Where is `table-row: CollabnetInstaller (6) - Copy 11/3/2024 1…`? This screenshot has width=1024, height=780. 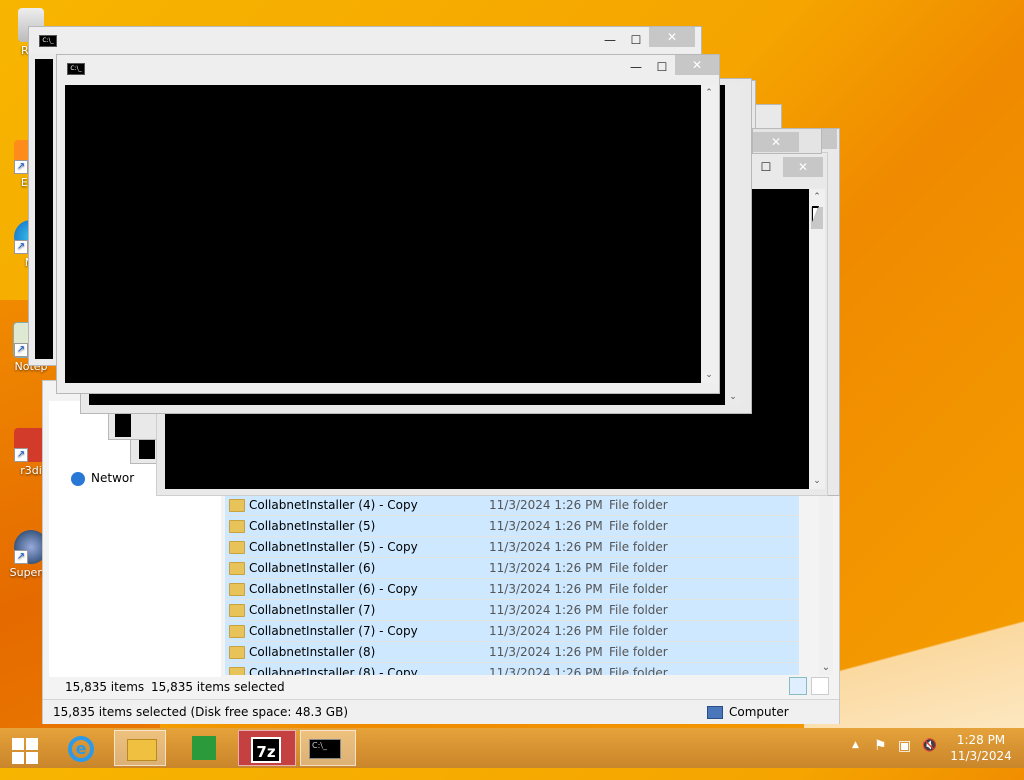 table-row: CollabnetInstaller (6) - Copy 11/3/2024 1… is located at coordinates (512, 589).